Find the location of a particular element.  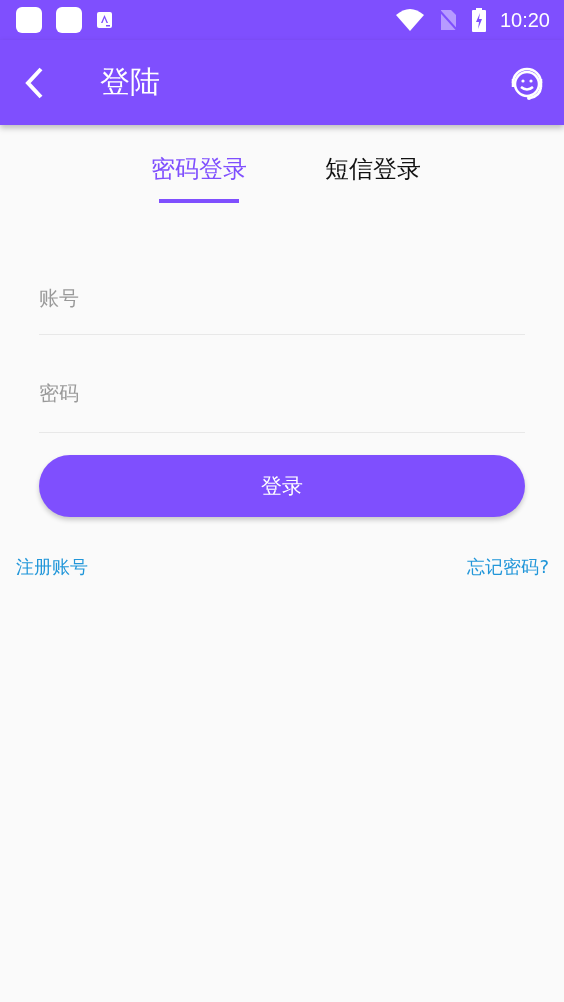

battery-icon is located at coordinates (478, 20).